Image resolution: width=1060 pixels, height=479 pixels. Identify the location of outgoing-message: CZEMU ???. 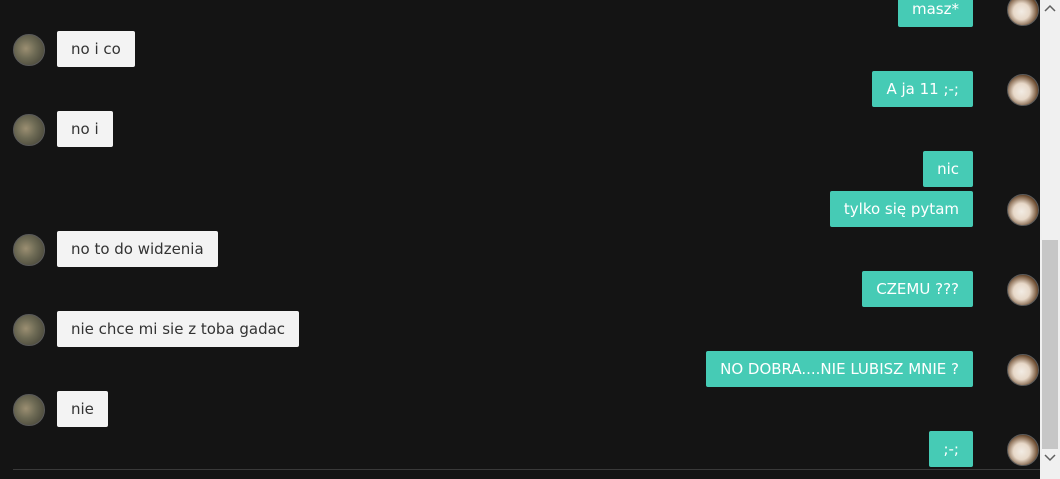
(917, 289).